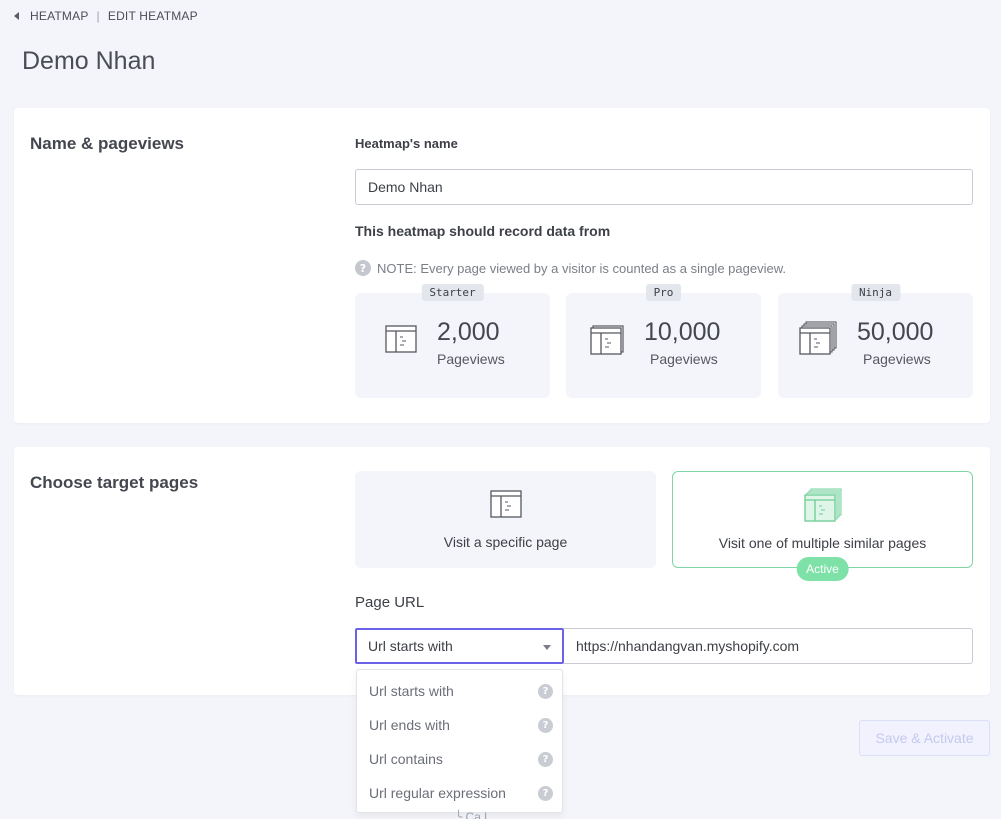  I want to click on dropdown-option-label: Url regular expression, so click(437, 793).